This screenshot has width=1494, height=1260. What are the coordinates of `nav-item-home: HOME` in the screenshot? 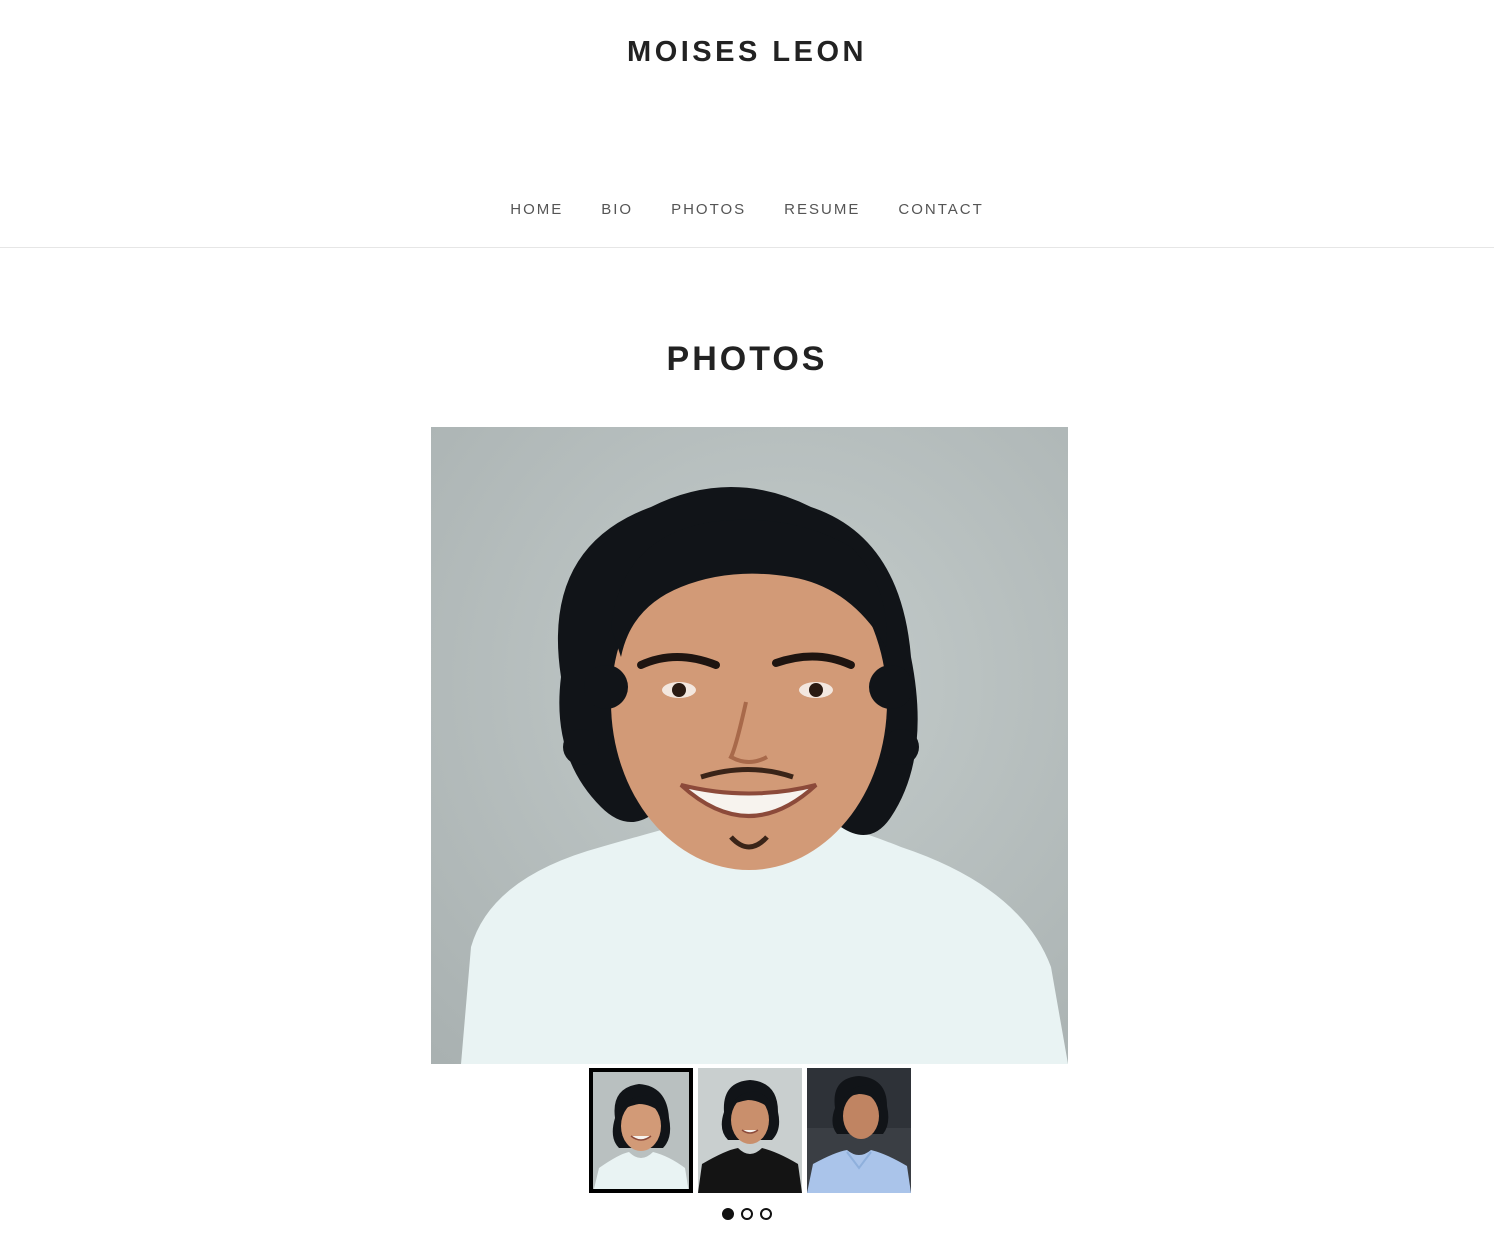 It's located at (536, 209).